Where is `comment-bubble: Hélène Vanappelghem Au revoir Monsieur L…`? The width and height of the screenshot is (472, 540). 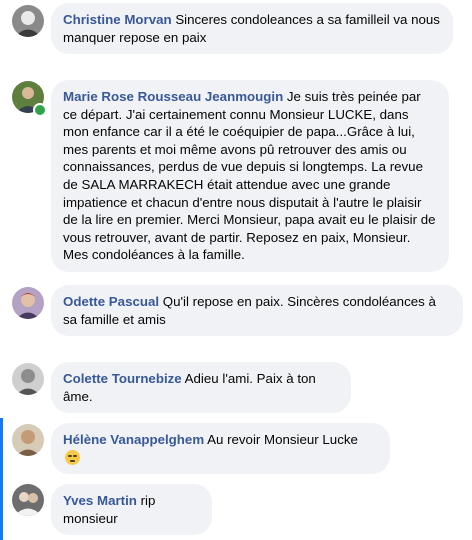
comment-bubble: Hélène Vanappelghem Au revoir Monsieur L… is located at coordinates (220, 449).